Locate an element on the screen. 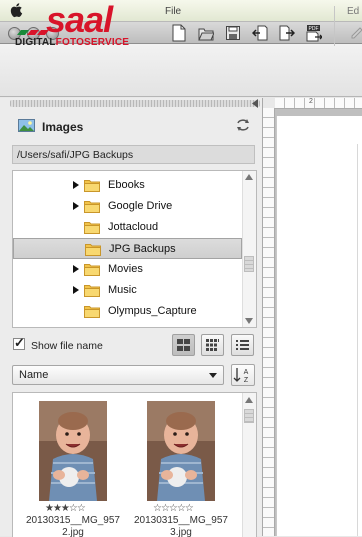  show-file-name-checkbox: ✓ is located at coordinates (19, 342).